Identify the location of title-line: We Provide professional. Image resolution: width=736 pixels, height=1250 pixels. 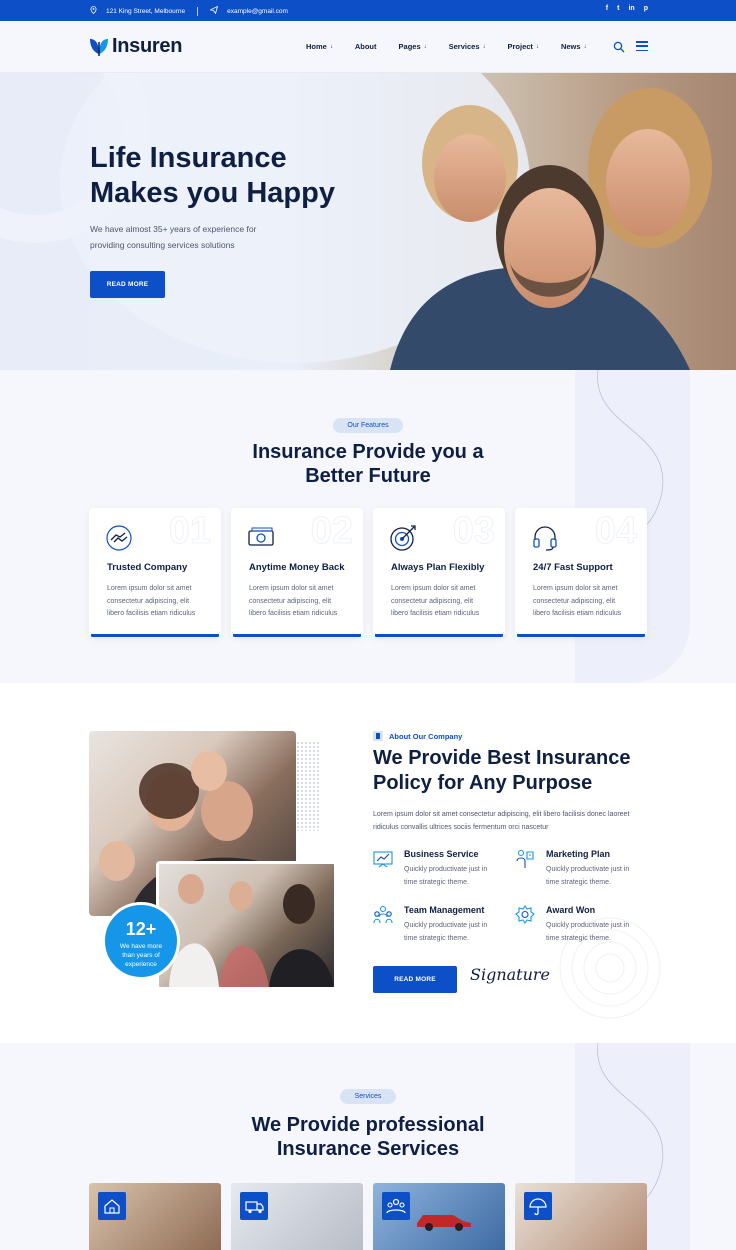
(368, 1125).